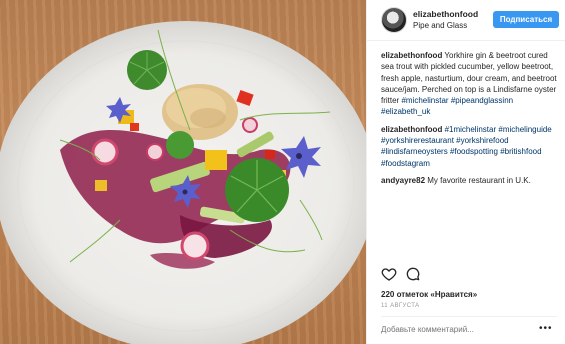  What do you see at coordinates (405, 163) in the screenshot?
I see `hashtag-link: #foodstagram` at bounding box center [405, 163].